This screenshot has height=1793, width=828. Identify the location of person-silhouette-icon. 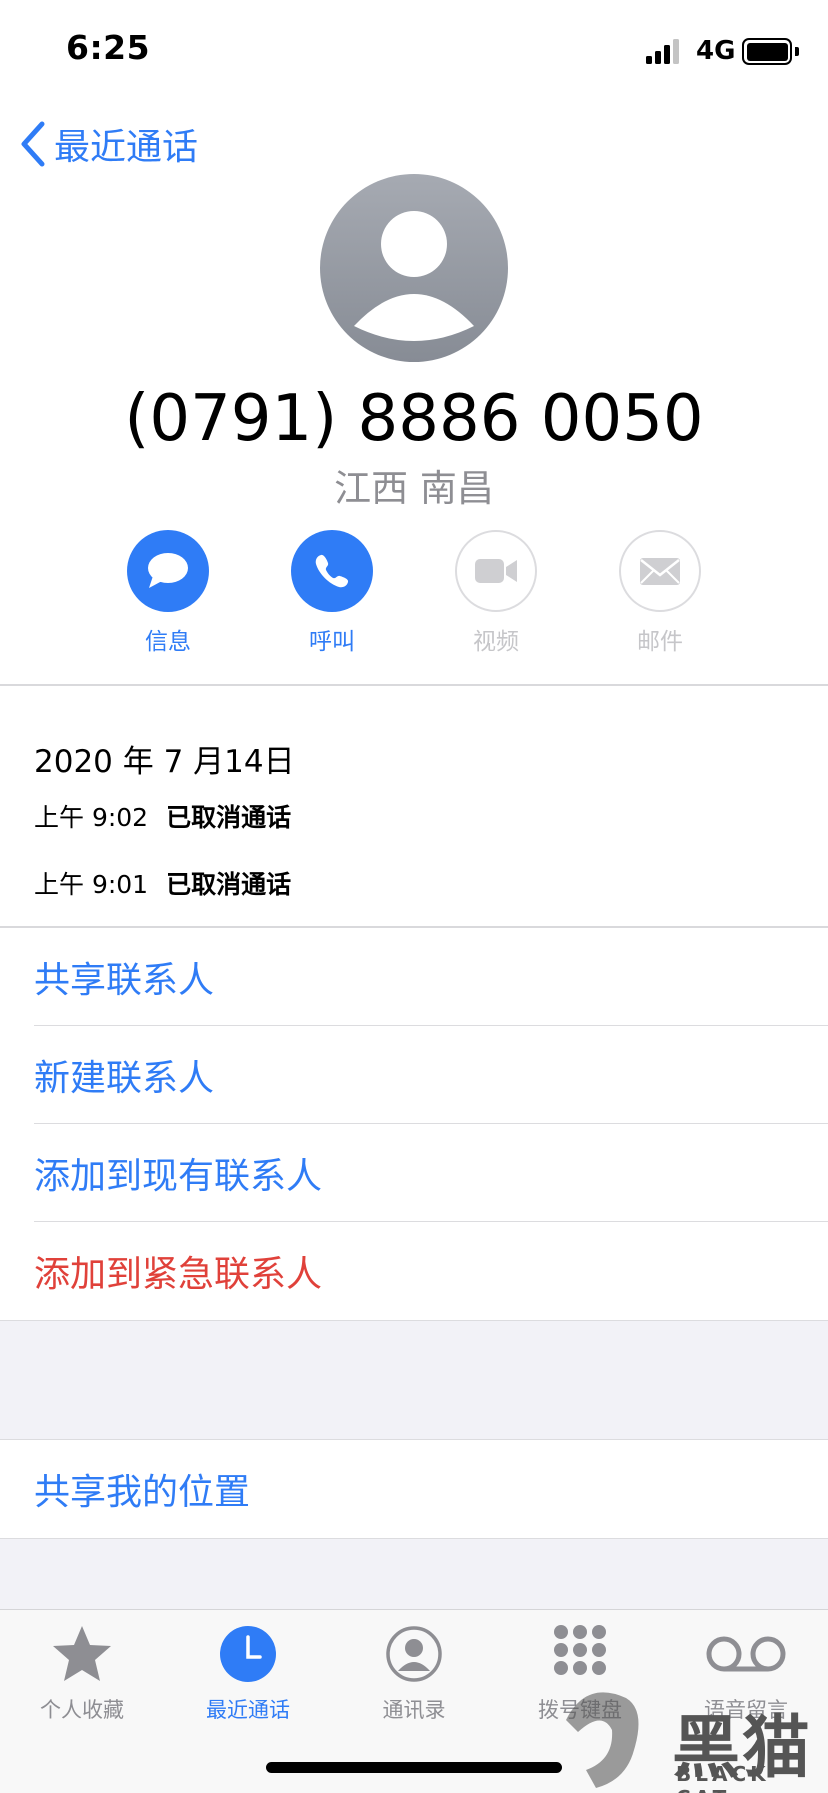
(414, 276).